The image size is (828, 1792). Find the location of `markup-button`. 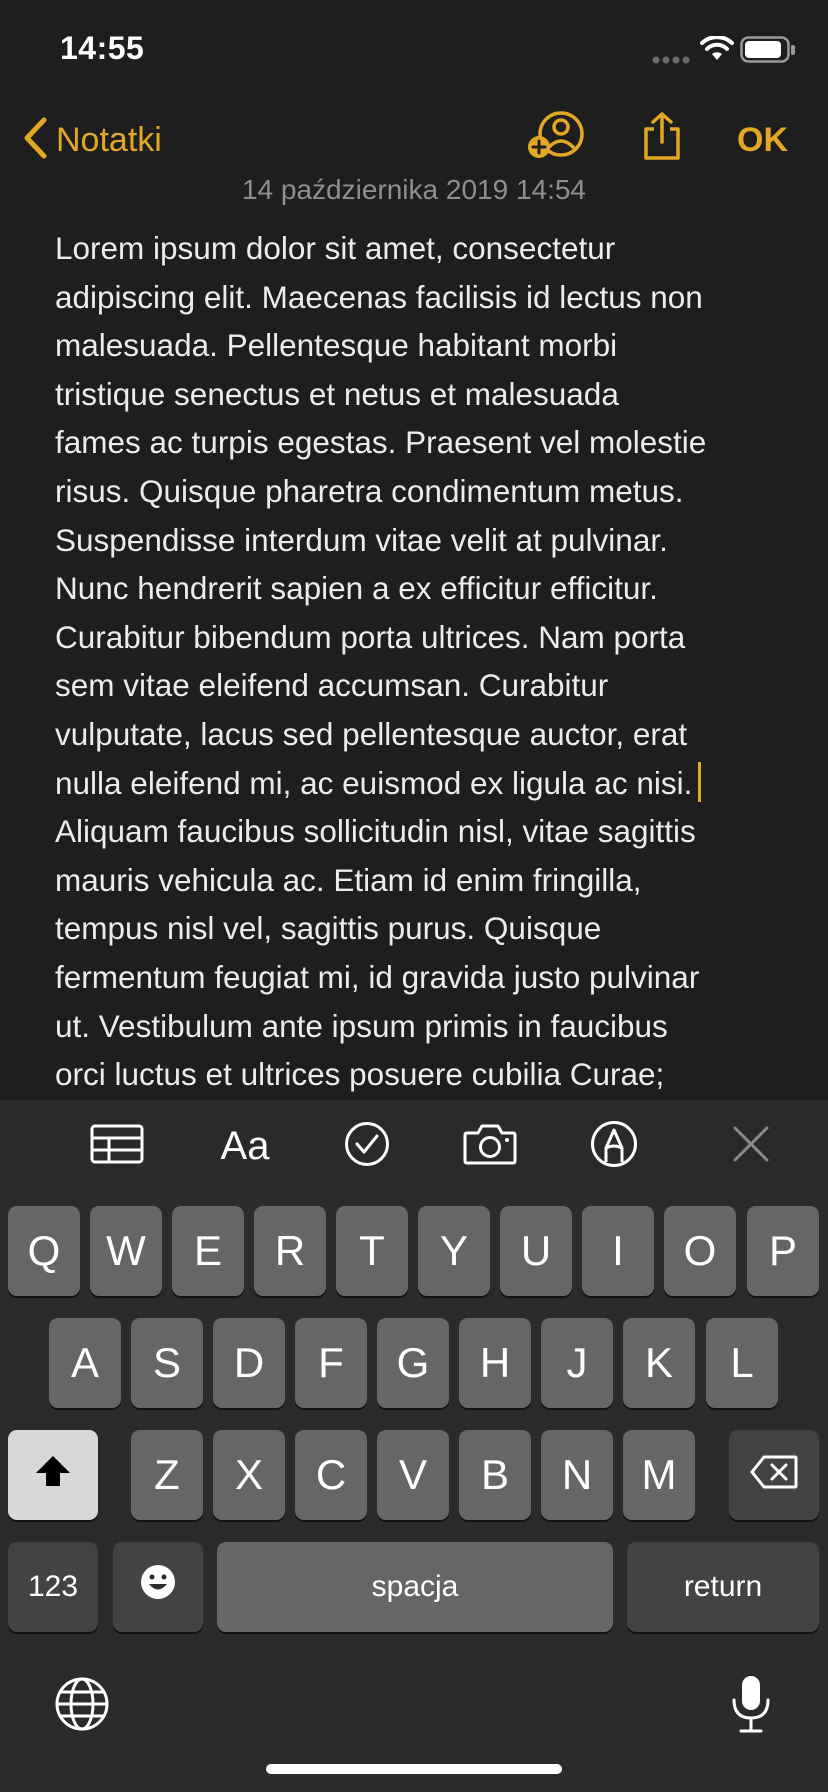

markup-button is located at coordinates (614, 1146).